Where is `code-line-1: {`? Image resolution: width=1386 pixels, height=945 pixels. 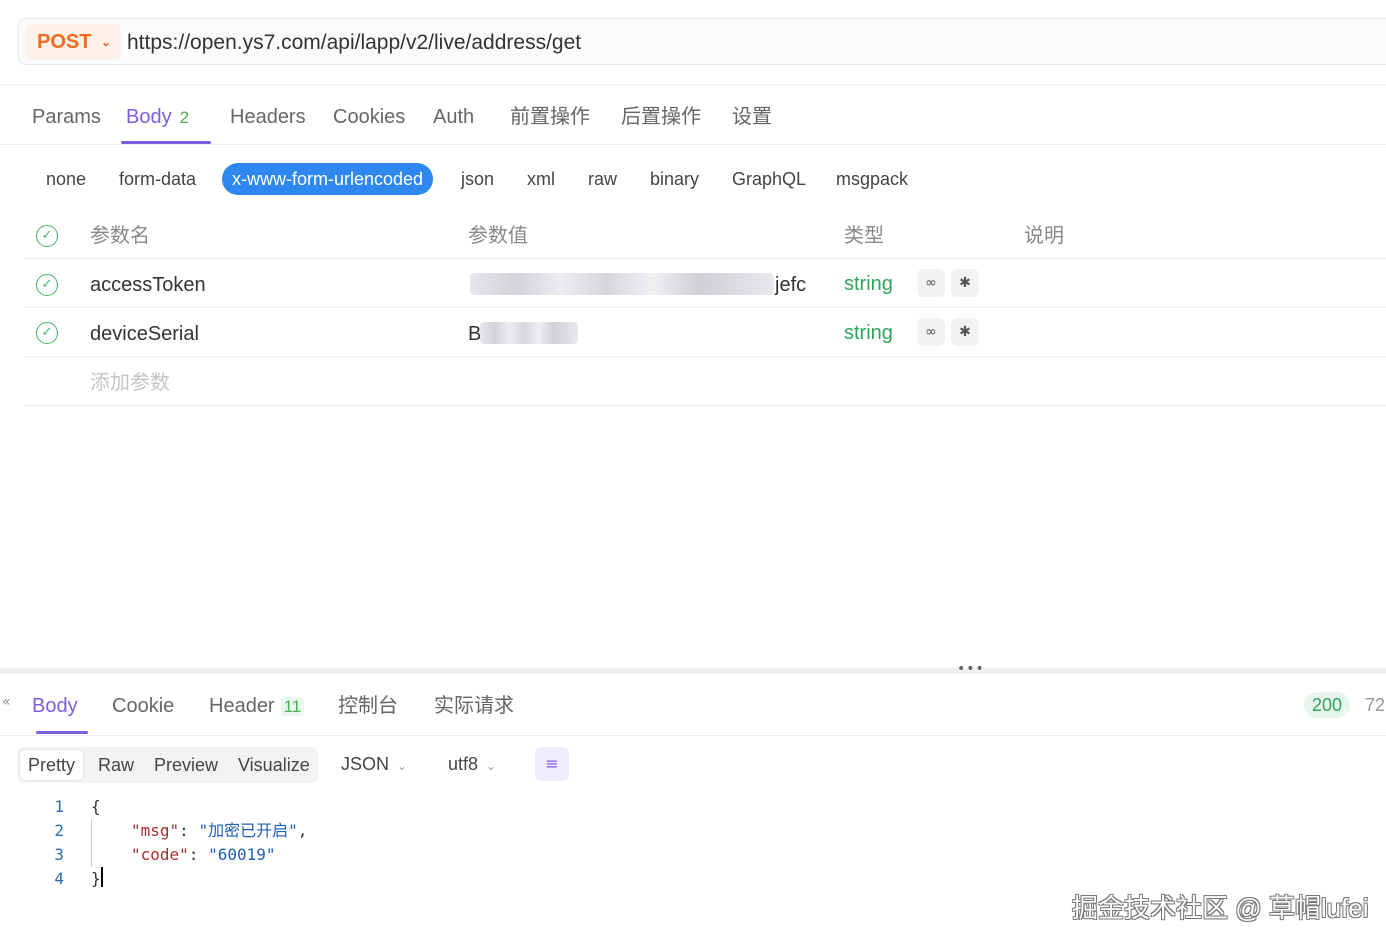
code-line-1: { is located at coordinates (96, 807).